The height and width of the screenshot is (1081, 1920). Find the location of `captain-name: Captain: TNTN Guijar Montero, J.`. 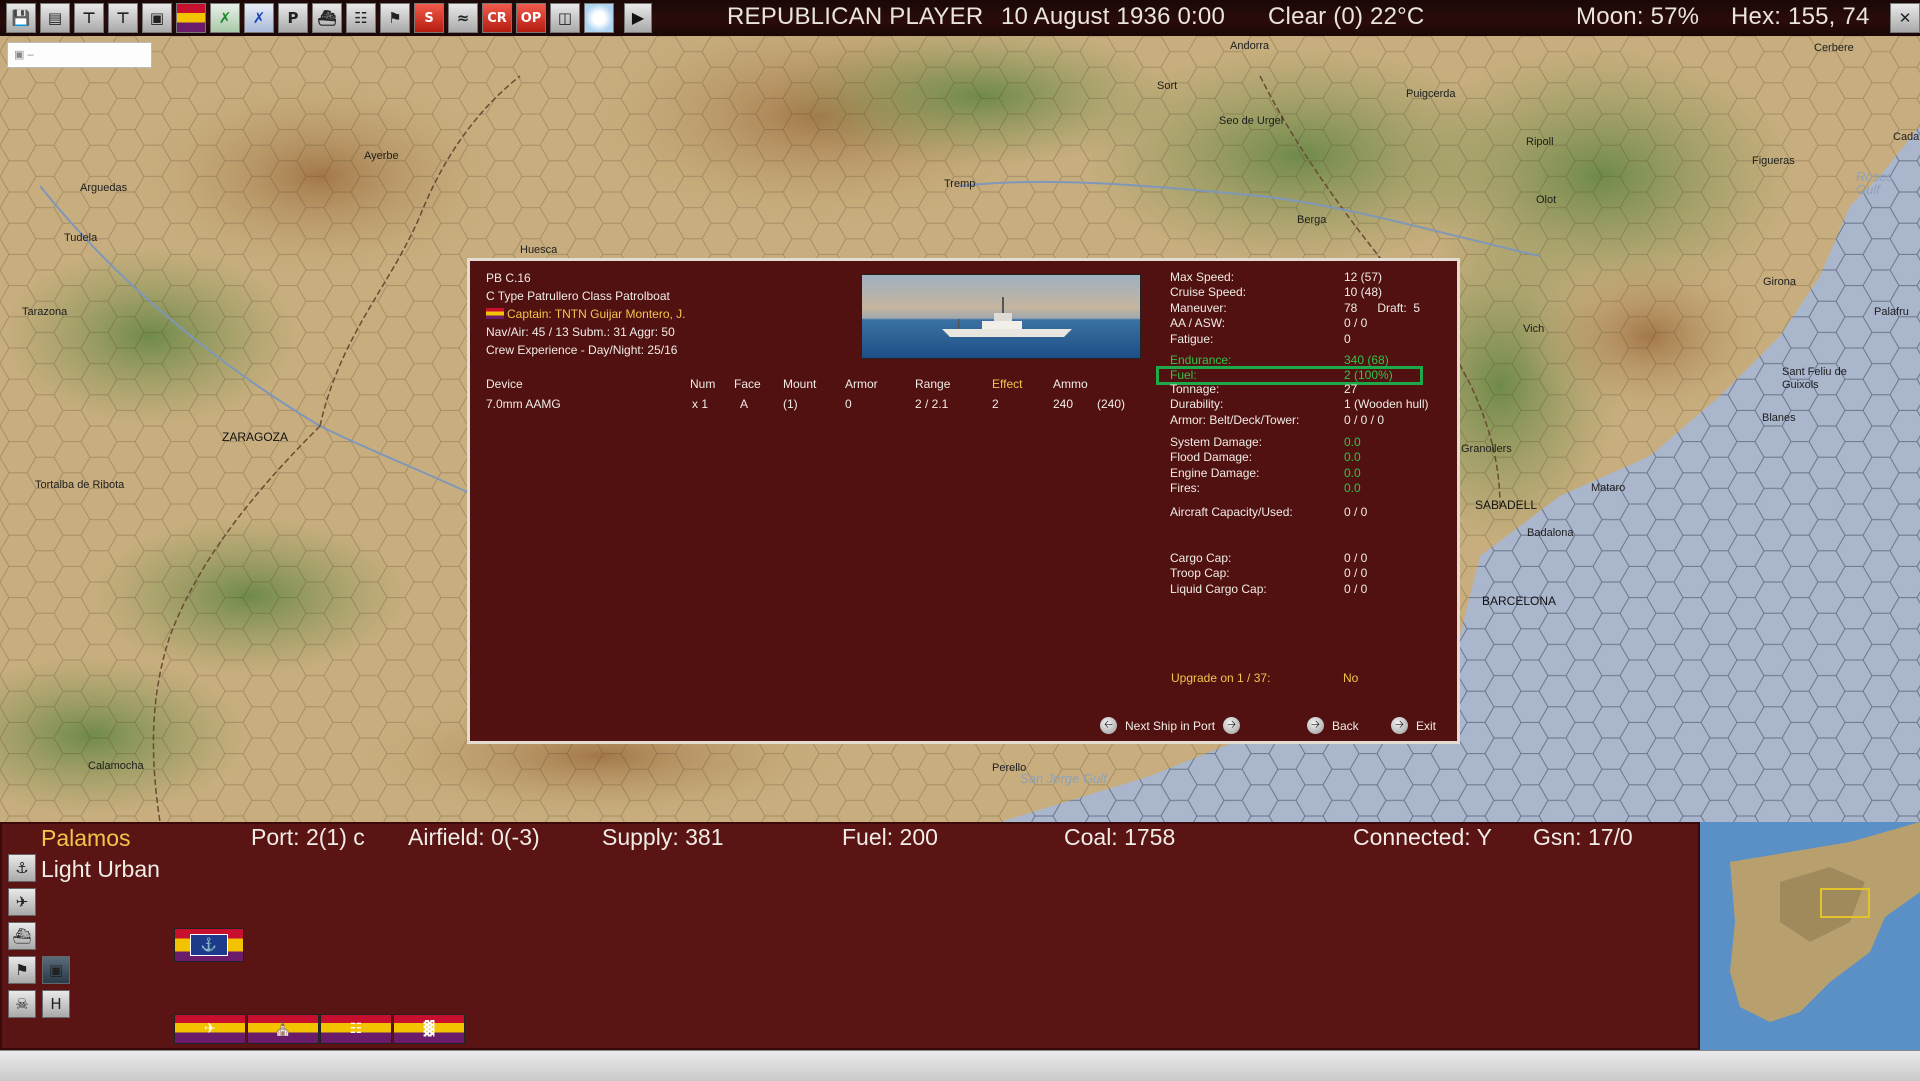

captain-name: Captain: TNTN Guijar Montero, J. is located at coordinates (596, 314).